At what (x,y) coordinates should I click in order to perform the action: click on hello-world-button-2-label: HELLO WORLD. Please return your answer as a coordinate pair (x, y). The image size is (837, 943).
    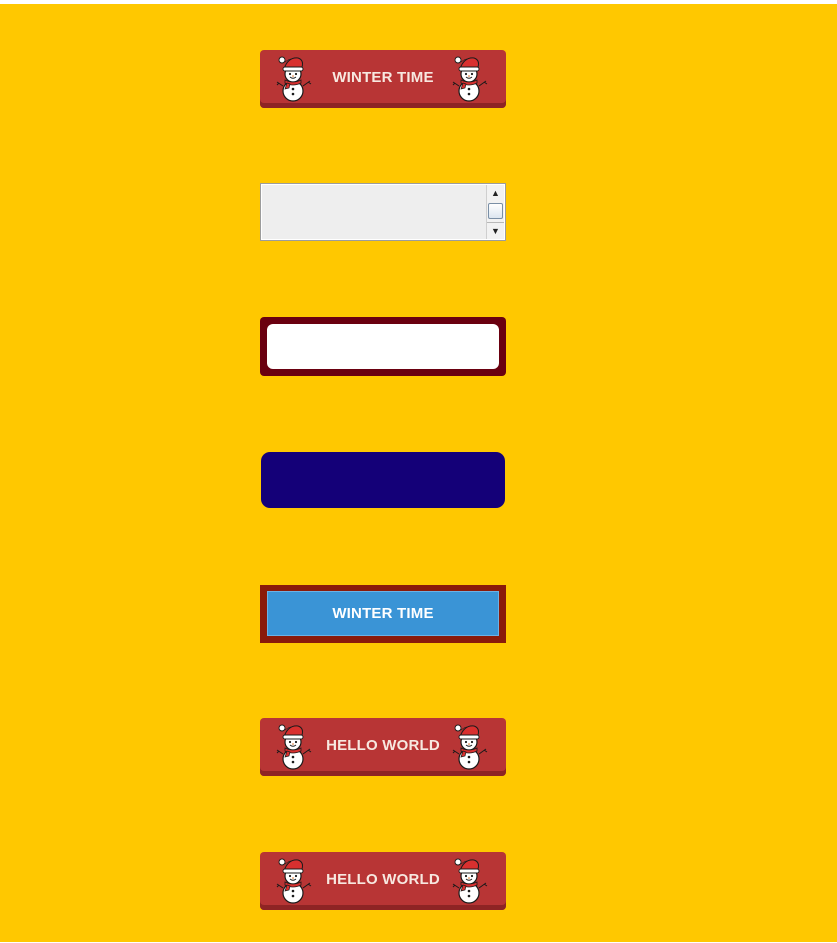
    Looking at the image, I should click on (383, 879).